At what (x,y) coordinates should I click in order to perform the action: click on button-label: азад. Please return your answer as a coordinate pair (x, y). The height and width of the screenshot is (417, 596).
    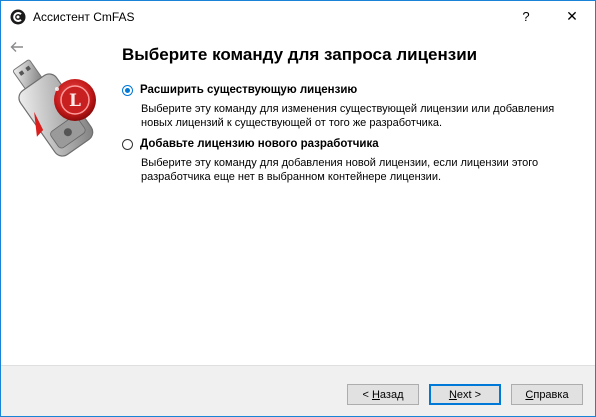
    Looking at the image, I should click on (391, 394).